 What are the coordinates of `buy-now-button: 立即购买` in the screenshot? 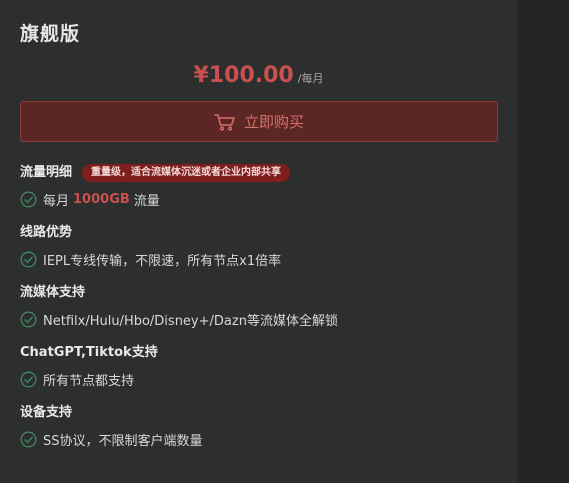 It's located at (259, 121).